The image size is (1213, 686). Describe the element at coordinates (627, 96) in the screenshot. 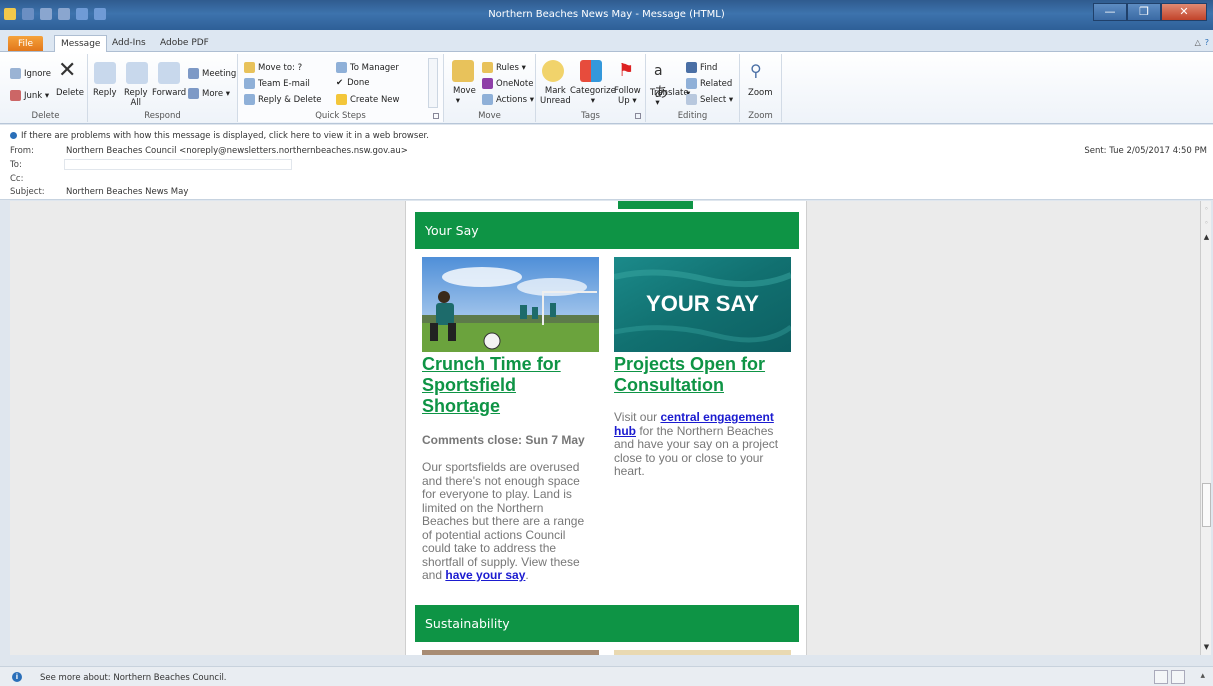

I see `follow-up-button: Follow Up ▾` at that location.